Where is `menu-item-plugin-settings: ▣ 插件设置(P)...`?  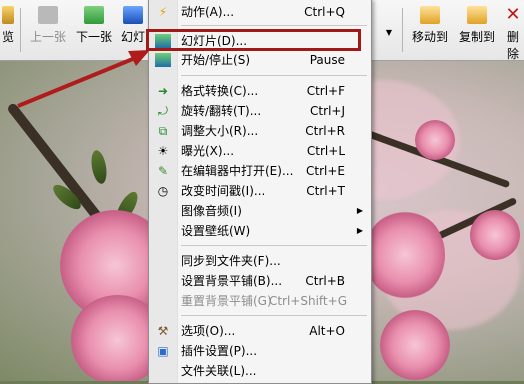 menu-item-plugin-settings: ▣ 插件设置(P)... is located at coordinates (260, 351).